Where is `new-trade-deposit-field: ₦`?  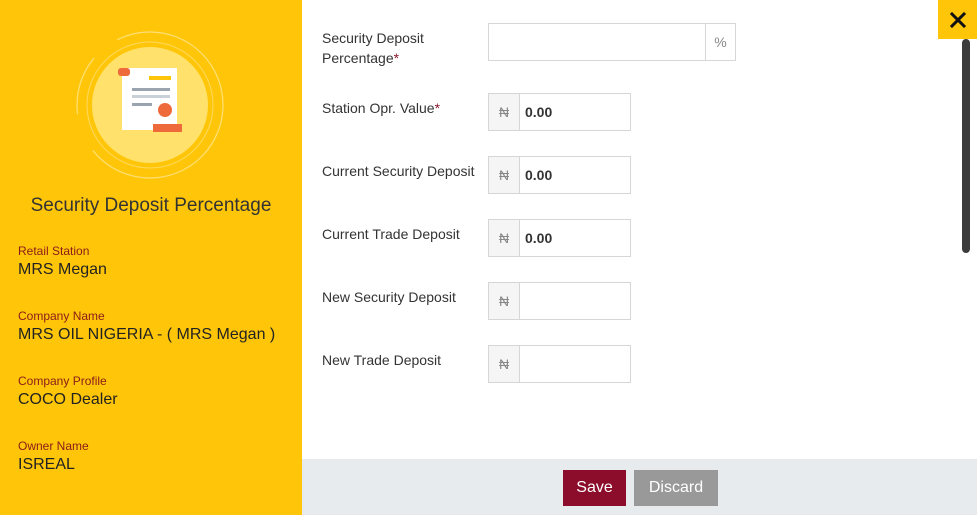
new-trade-deposit-field: ₦ is located at coordinates (559, 364).